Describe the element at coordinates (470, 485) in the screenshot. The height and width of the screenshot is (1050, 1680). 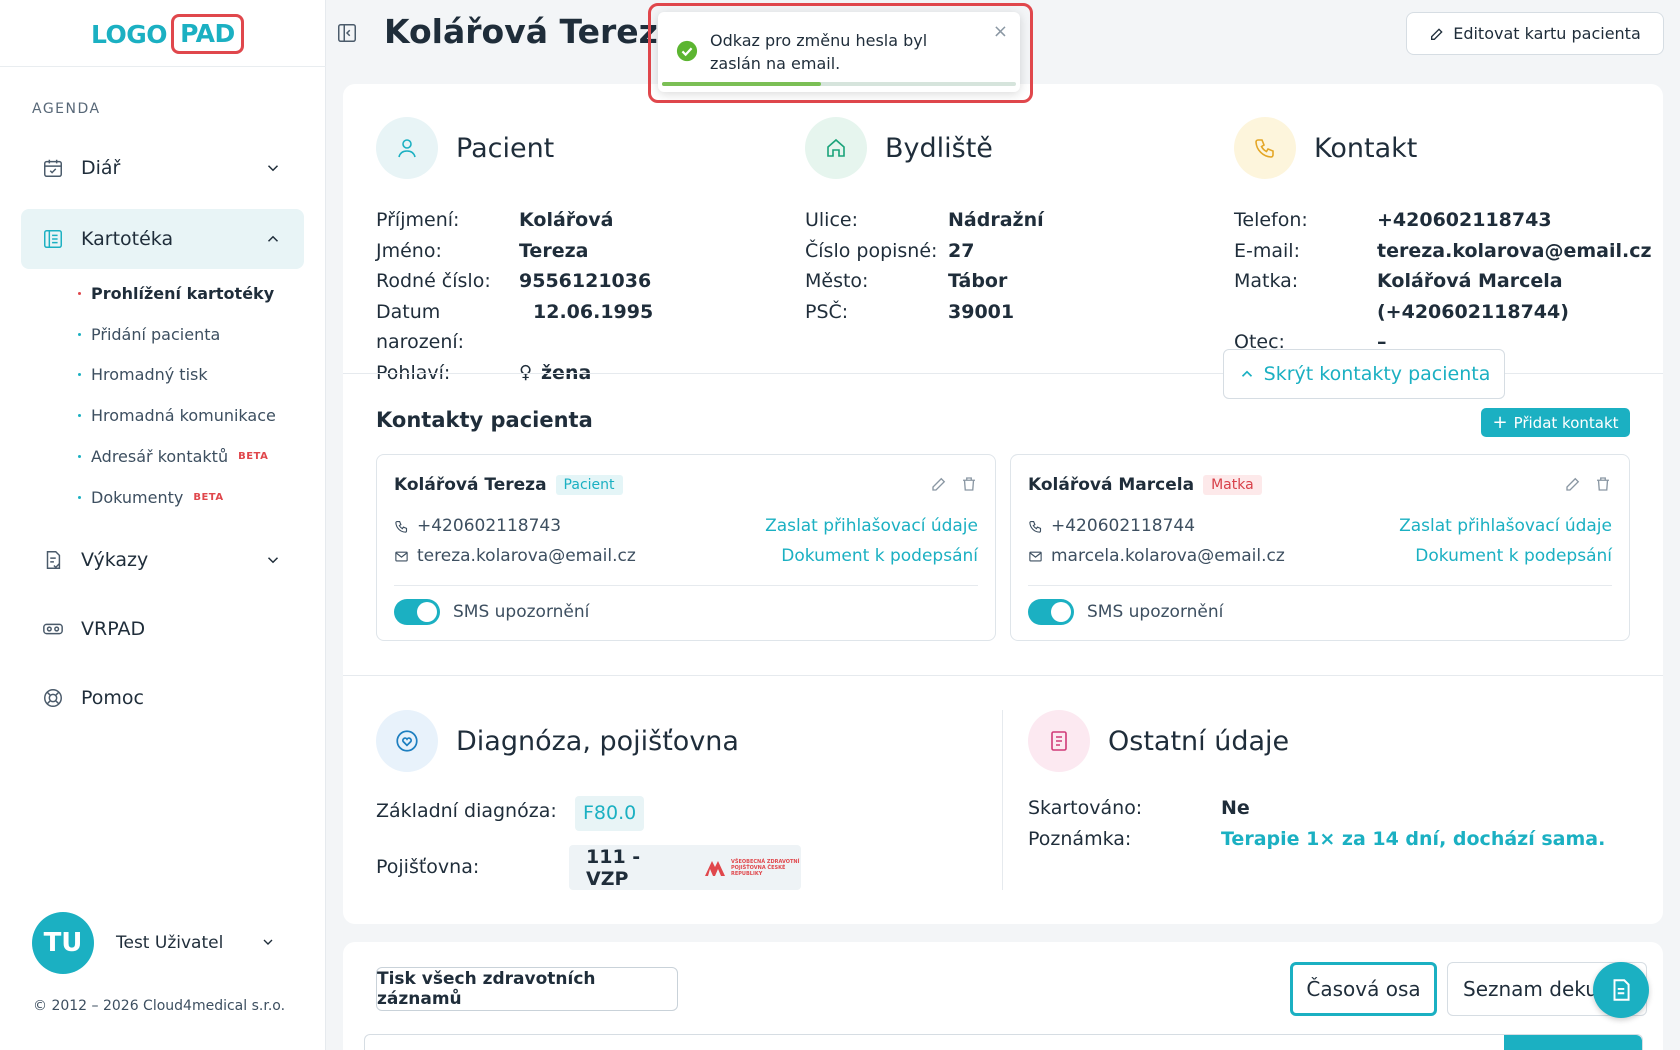
I see `contact-name: Kolářová Tereza` at that location.